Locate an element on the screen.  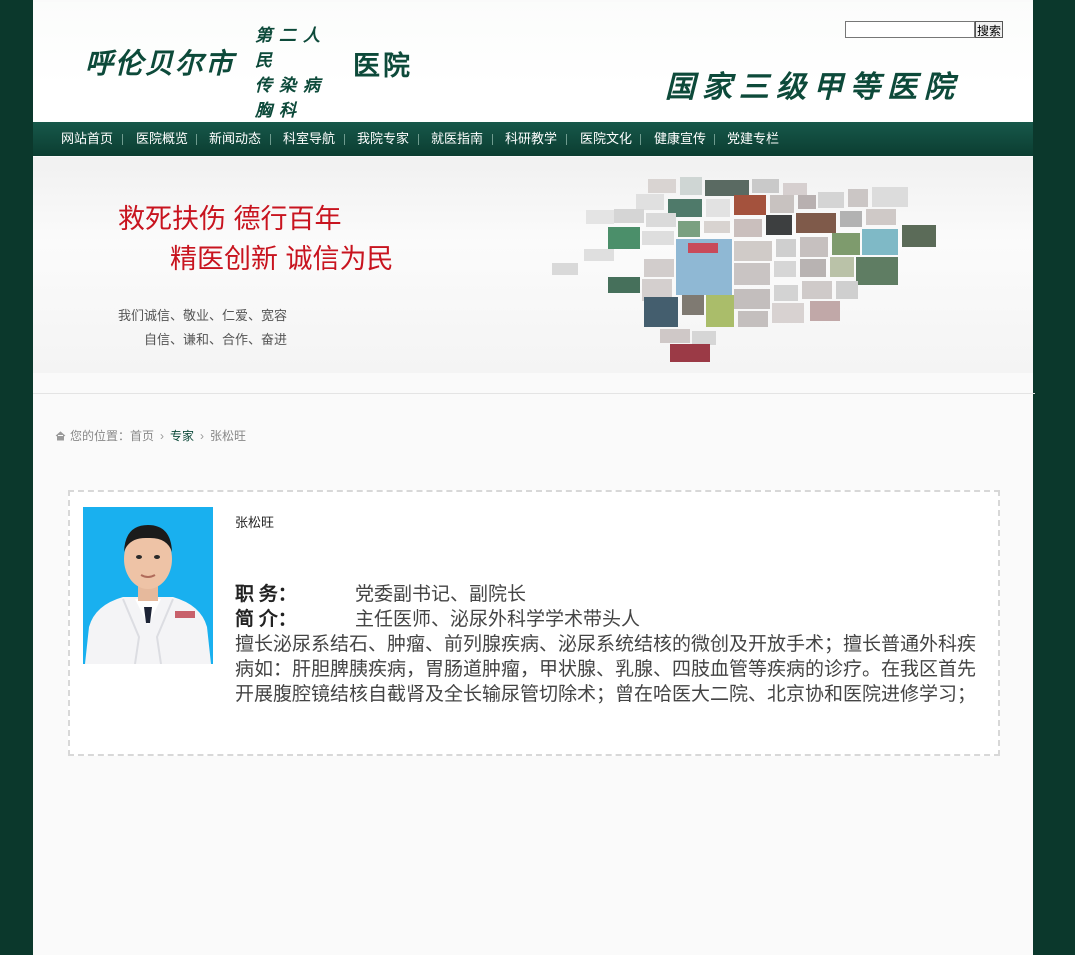
logo-city-name: 呼伦贝尔市 is located at coordinates (160, 62).